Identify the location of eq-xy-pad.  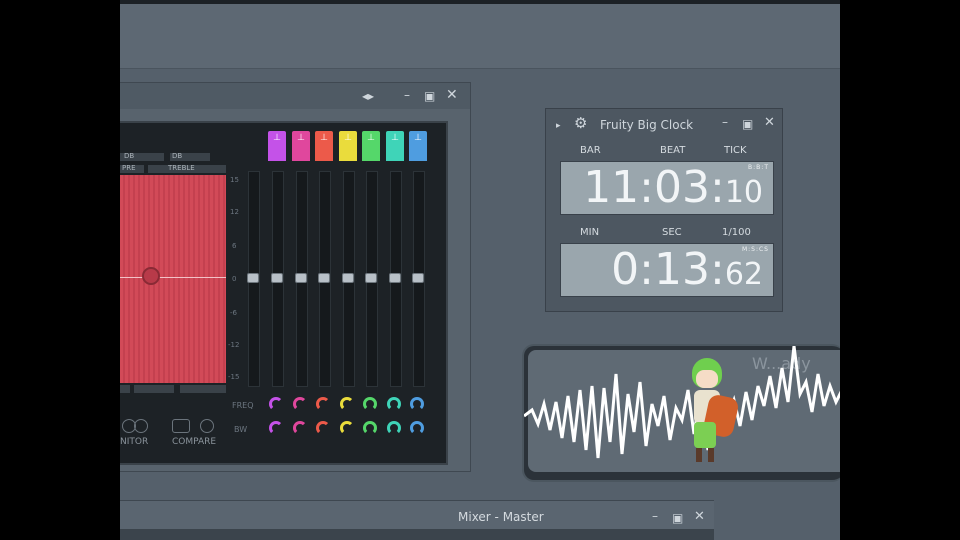
(173, 279).